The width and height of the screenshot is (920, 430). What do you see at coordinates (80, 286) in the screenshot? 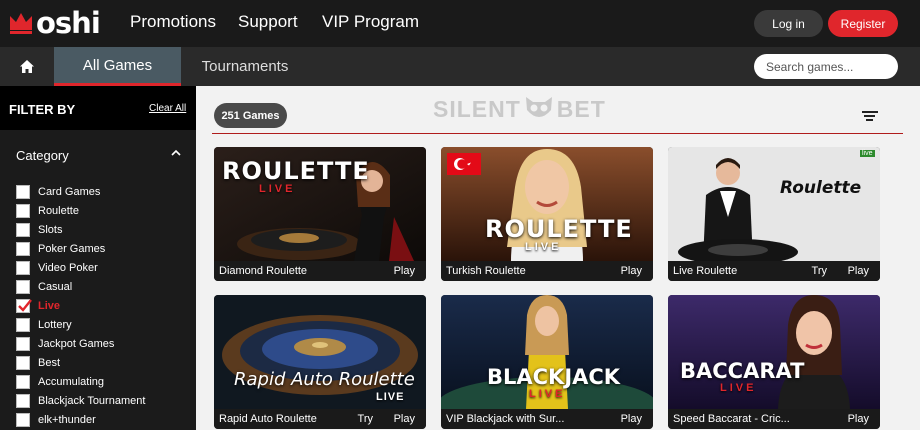
I see `category-item: Casual` at bounding box center [80, 286].